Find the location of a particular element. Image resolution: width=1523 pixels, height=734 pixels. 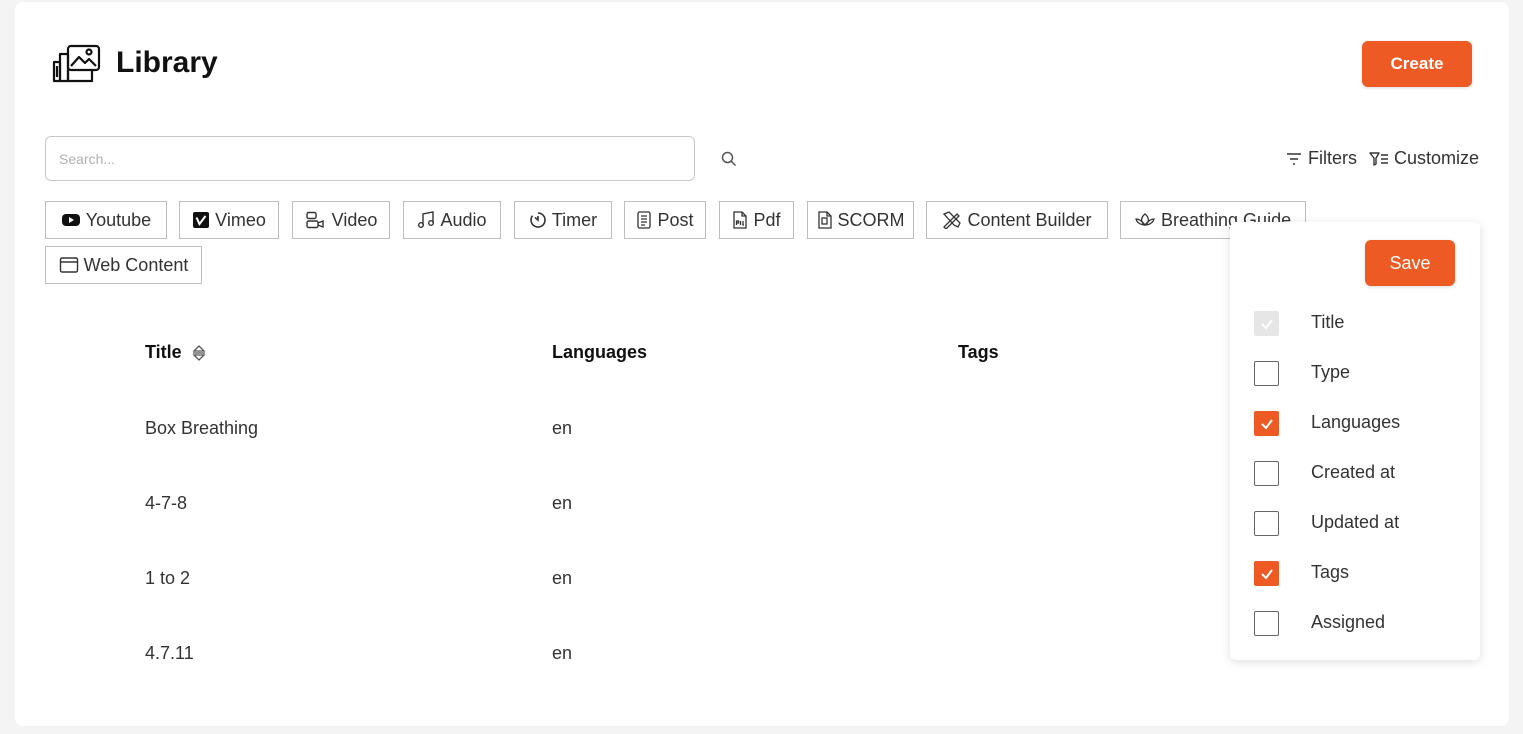

create-button: Create is located at coordinates (1417, 64).